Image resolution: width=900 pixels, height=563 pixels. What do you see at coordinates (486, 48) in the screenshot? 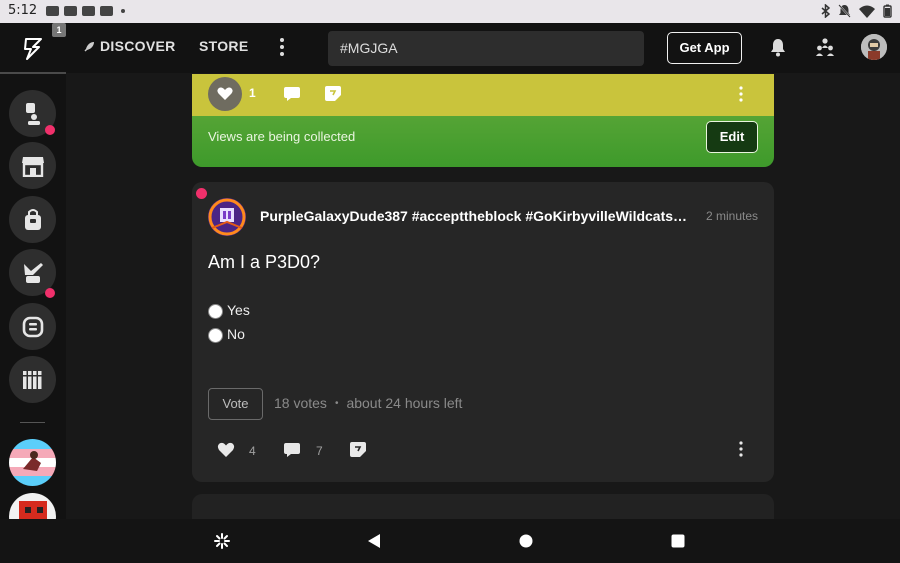
I see `search-input: #MGJGA` at bounding box center [486, 48].